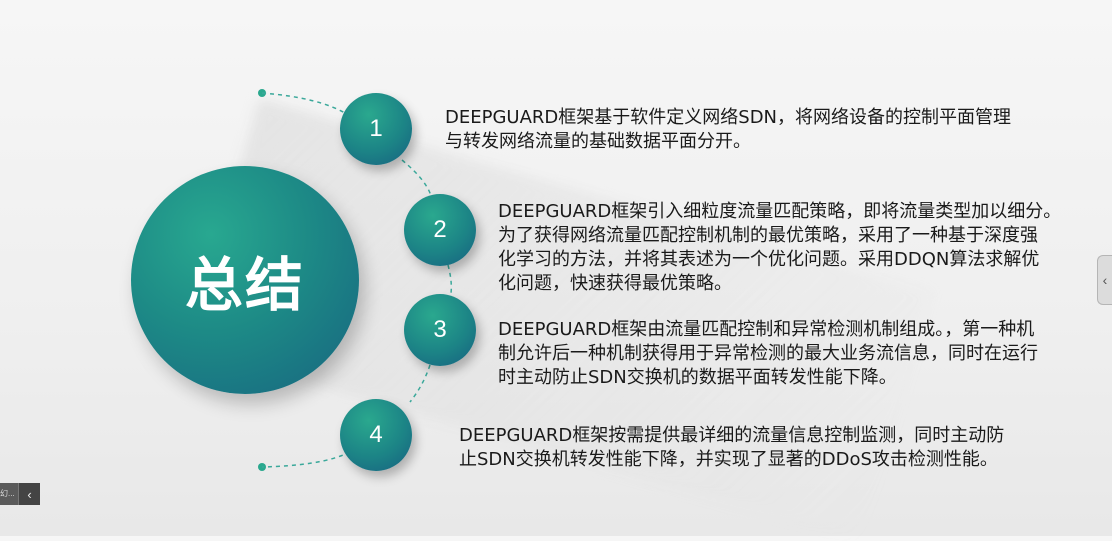 Image resolution: width=1112 pixels, height=541 pixels. I want to click on point-2-line: 化学习的方法，并将其表述为一个优化问题。采用DDQN算法求解优, so click(769, 259).